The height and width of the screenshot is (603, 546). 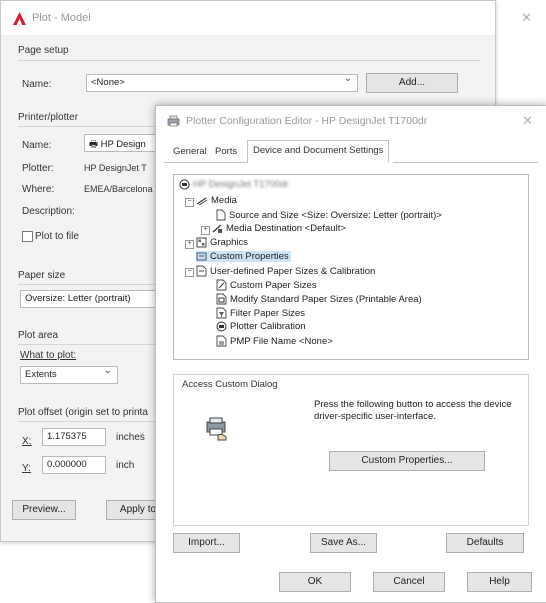 What do you see at coordinates (222, 82) in the screenshot?
I see `page-setup-combo: <None>` at bounding box center [222, 82].